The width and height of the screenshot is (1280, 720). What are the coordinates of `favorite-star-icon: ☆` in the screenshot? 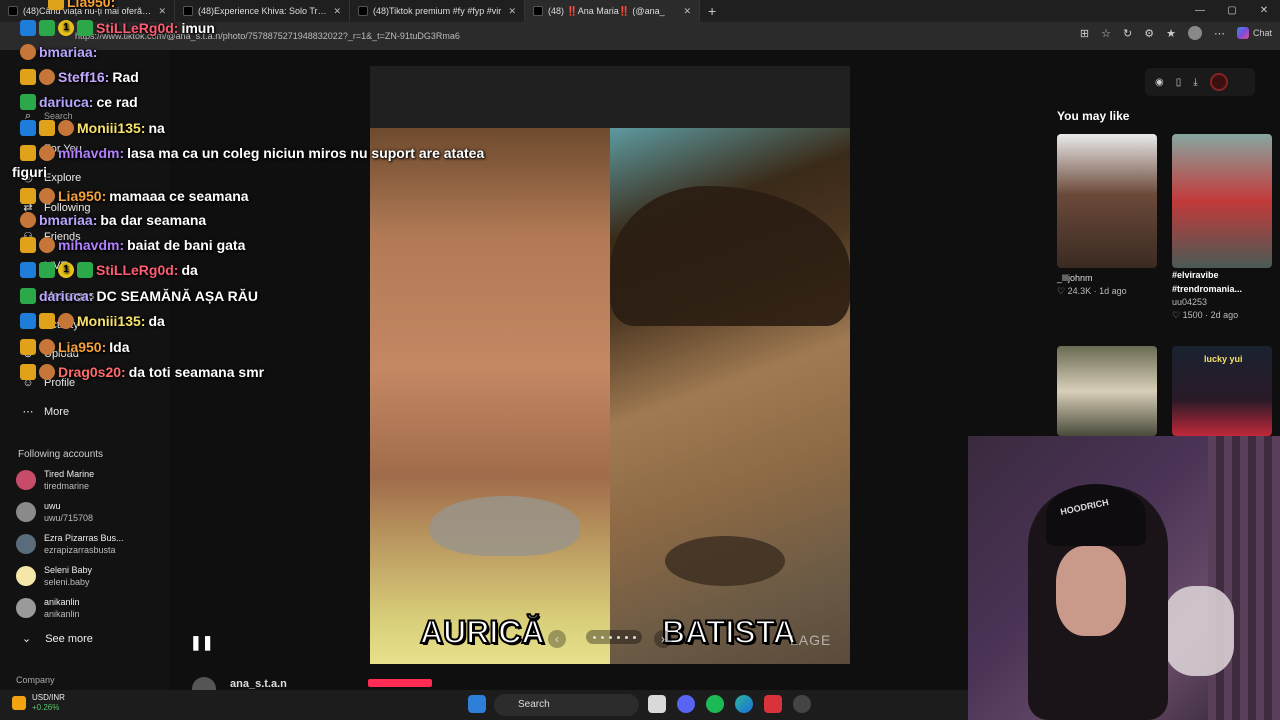 It's located at (1106, 33).